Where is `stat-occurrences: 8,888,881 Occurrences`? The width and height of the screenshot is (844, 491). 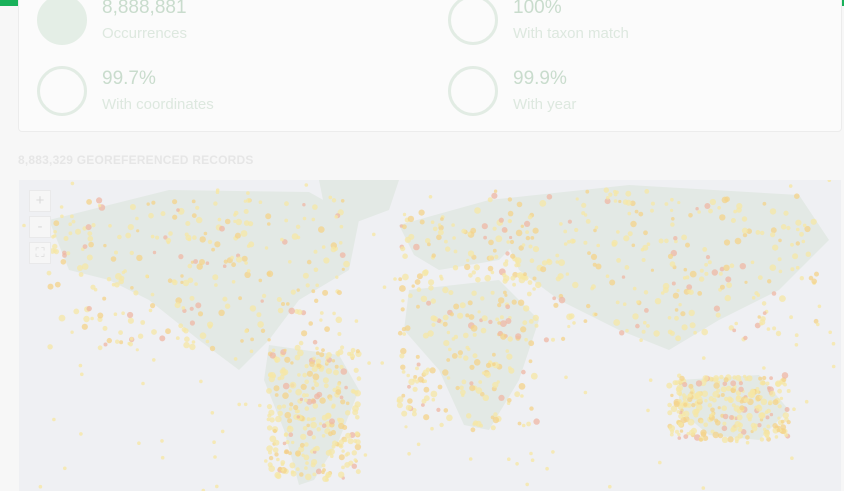 stat-occurrences: 8,888,881 Occurrences is located at coordinates (227, 27).